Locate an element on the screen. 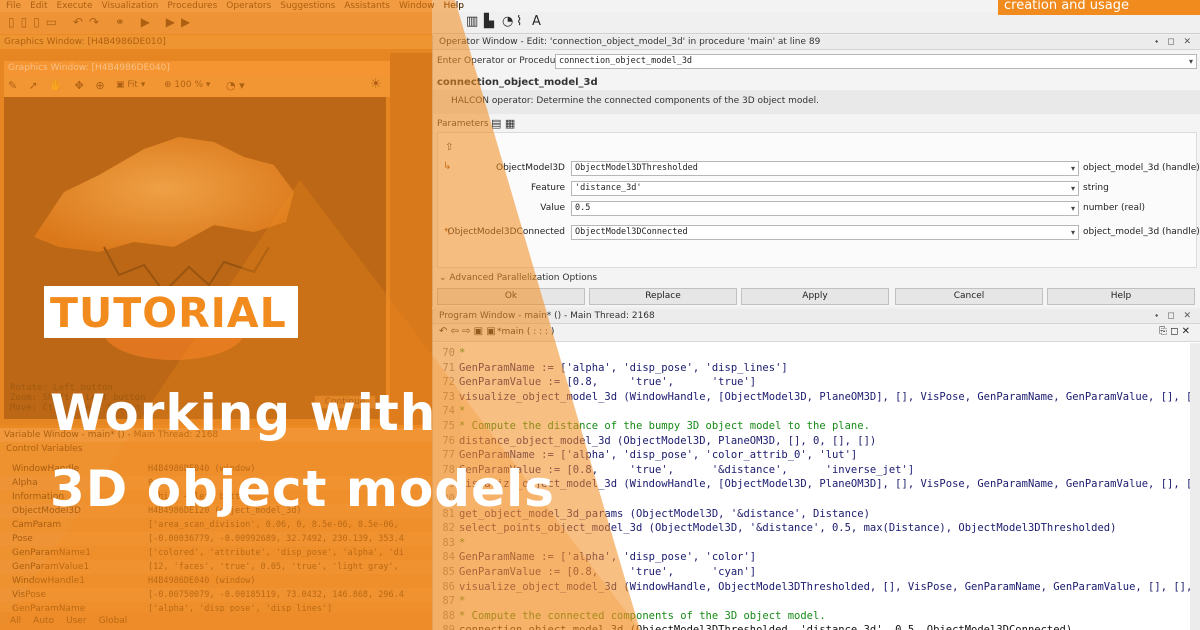  line-number: 70 is located at coordinates (448, 353).